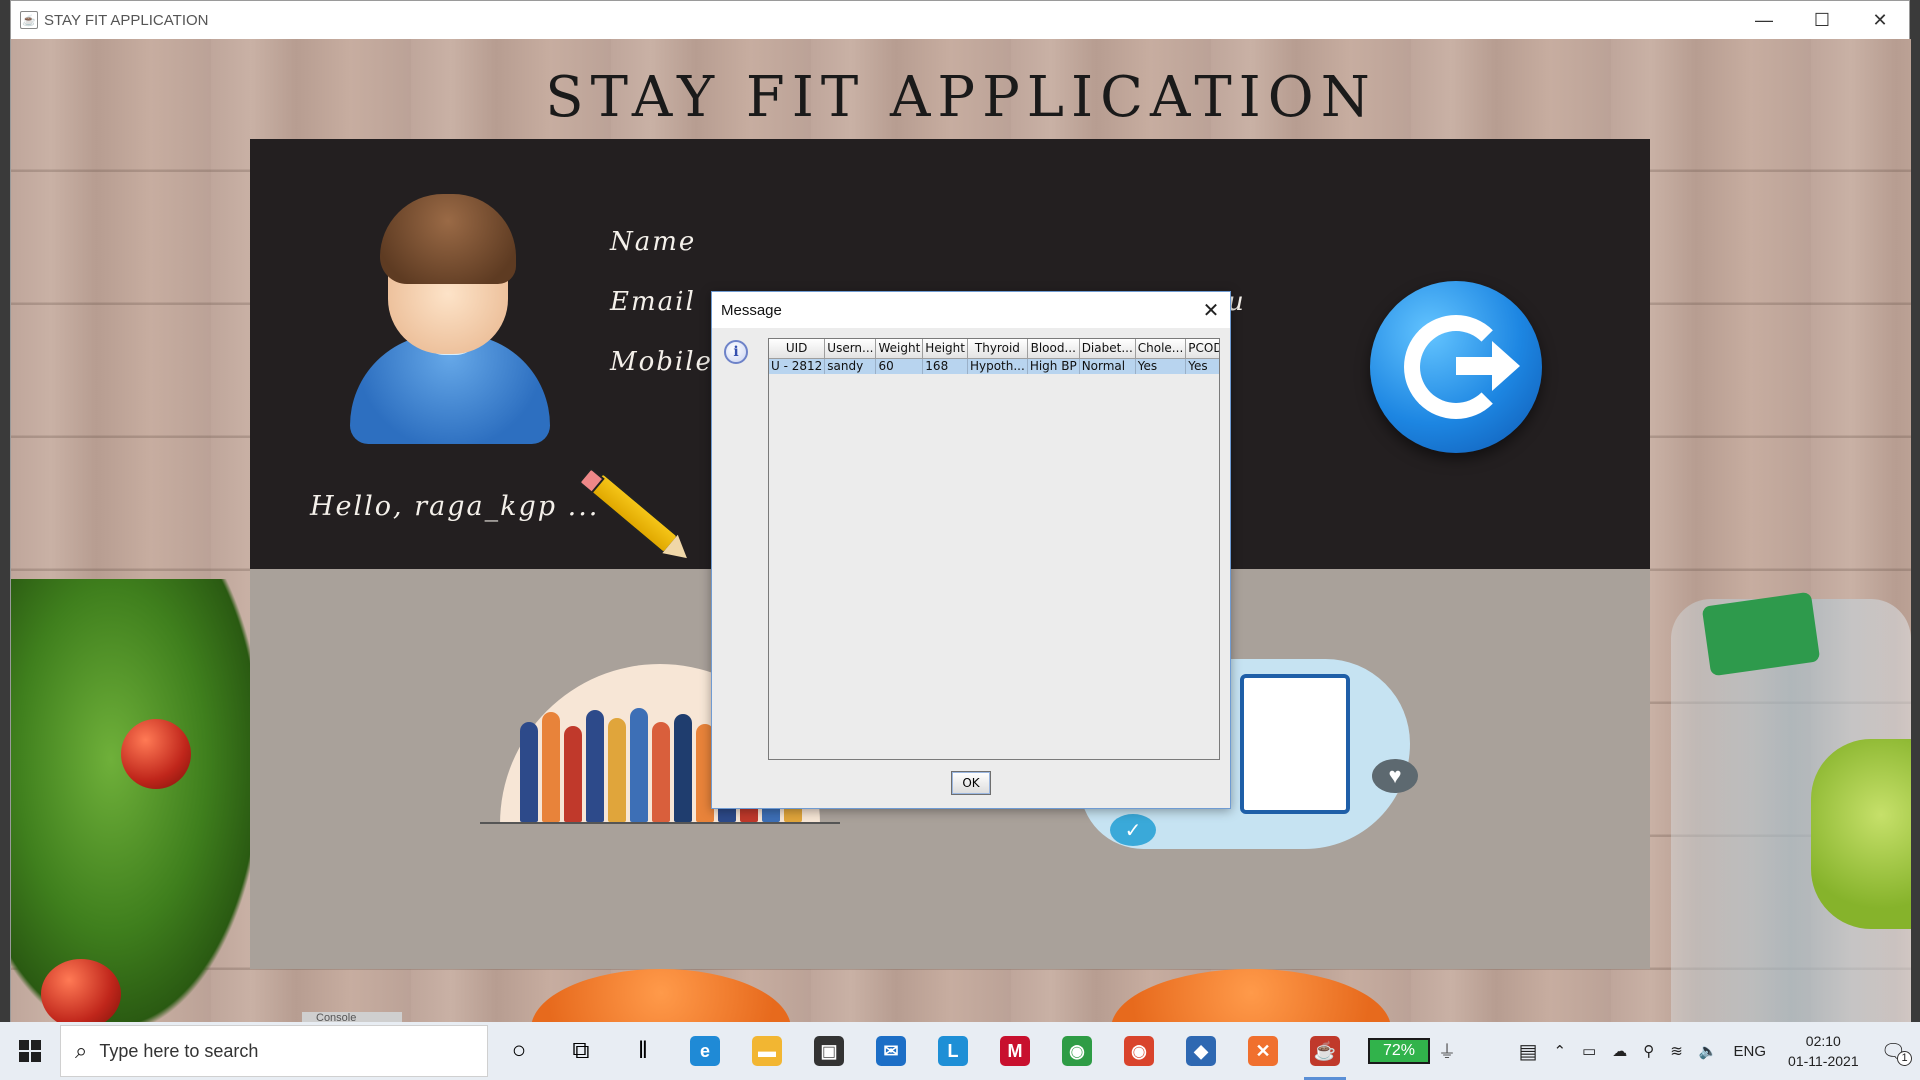 The width and height of the screenshot is (1920, 1080). I want to click on table-cell: High BP, so click(1053, 366).